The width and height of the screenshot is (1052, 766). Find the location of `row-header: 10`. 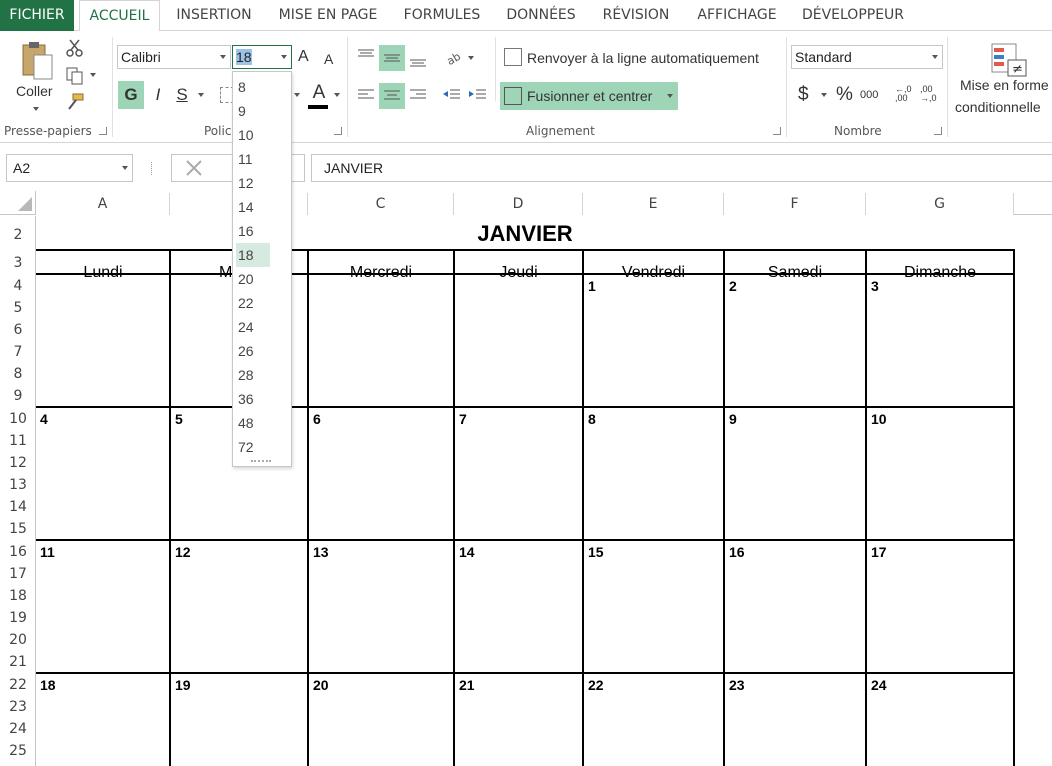

row-header: 10 is located at coordinates (18, 419).